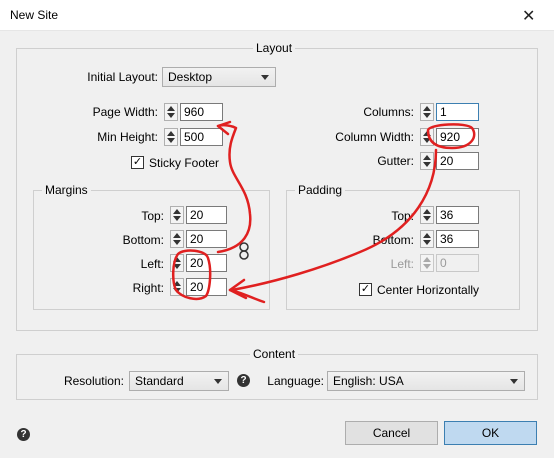  Describe the element at coordinates (427, 137) in the screenshot. I see `column-width-stepper` at that location.